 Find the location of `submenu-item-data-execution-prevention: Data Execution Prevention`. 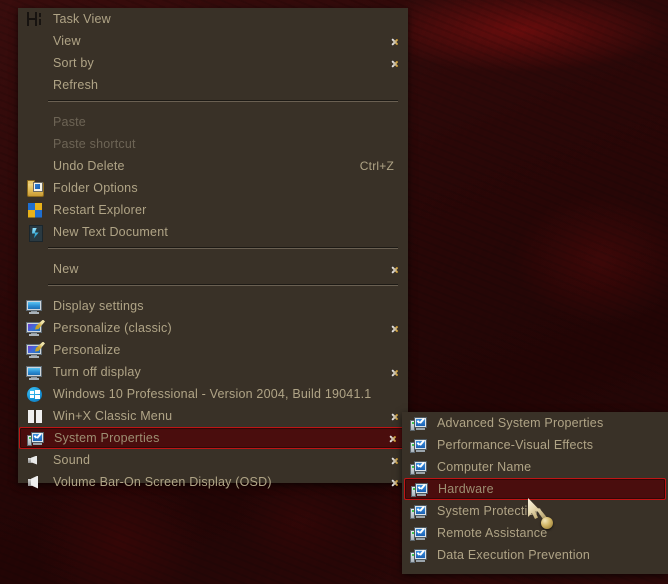

submenu-item-data-execution-prevention: Data Execution Prevention is located at coordinates (535, 555).